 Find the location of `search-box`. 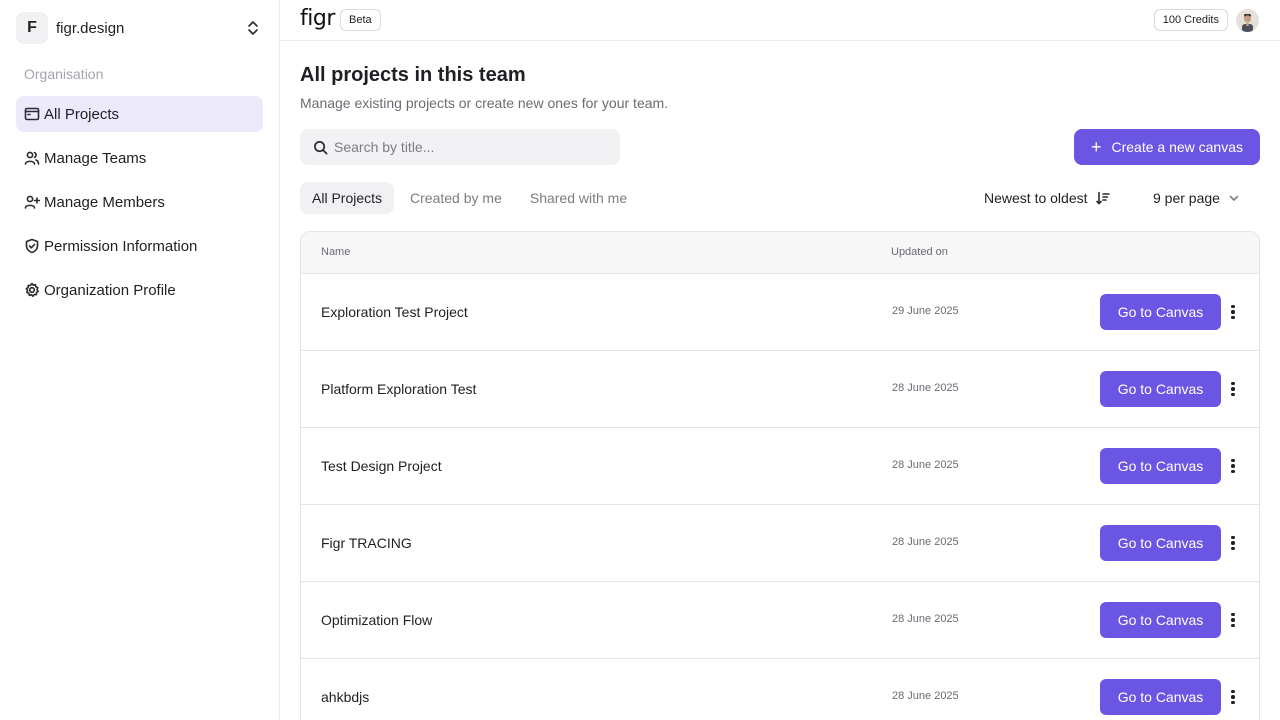

search-box is located at coordinates (460, 147).